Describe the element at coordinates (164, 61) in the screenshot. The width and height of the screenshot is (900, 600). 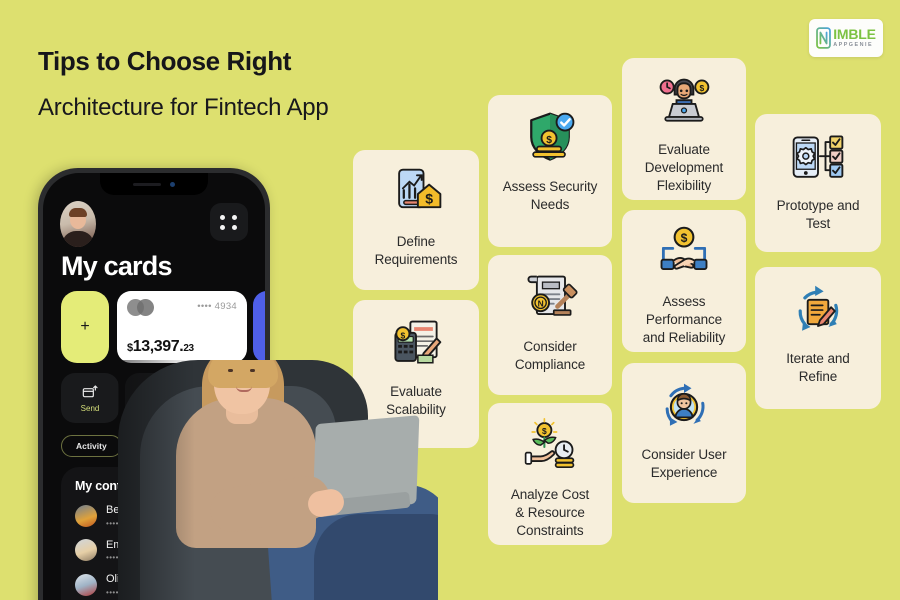
I see `title-line-1: Tips to Choose Right` at that location.